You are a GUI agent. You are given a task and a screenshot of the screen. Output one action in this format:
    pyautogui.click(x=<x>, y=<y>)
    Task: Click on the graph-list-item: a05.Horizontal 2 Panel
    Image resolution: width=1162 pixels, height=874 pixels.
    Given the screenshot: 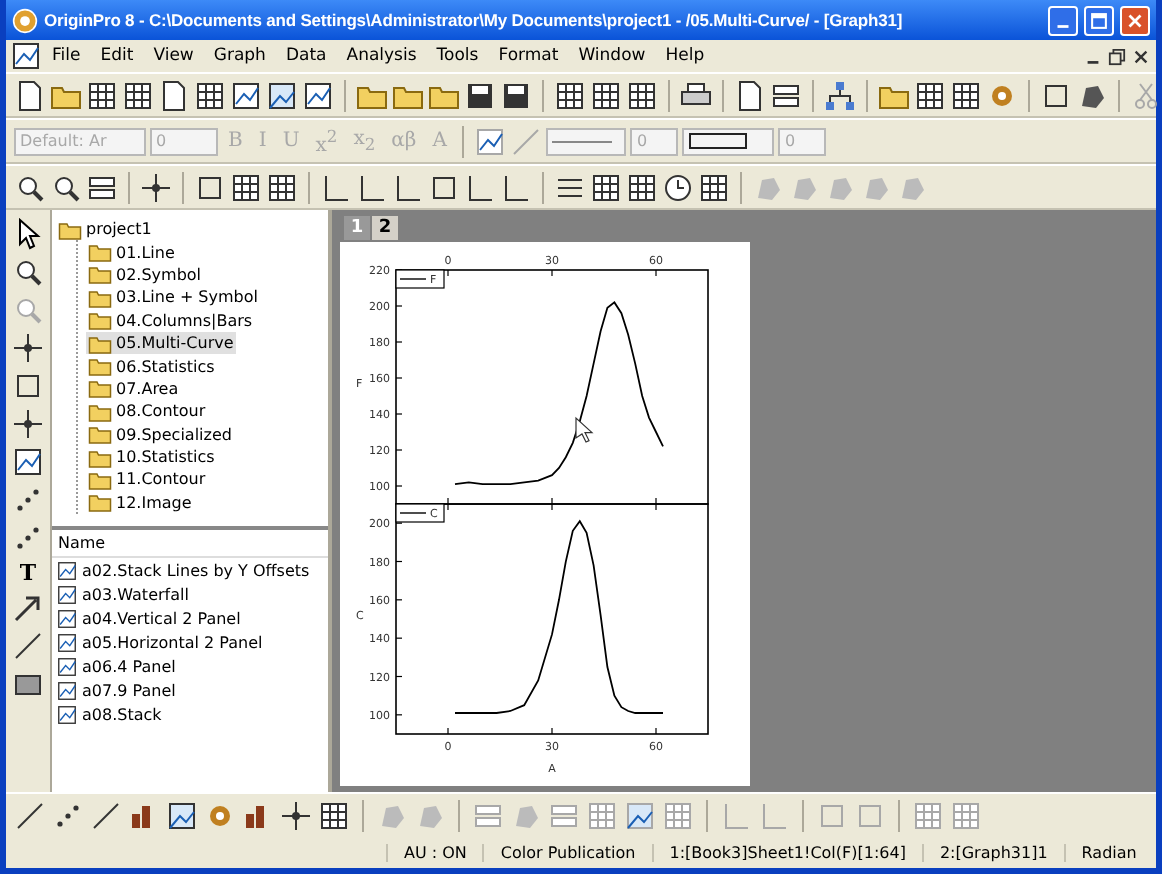 What is the action you would take?
    pyautogui.click(x=190, y=642)
    